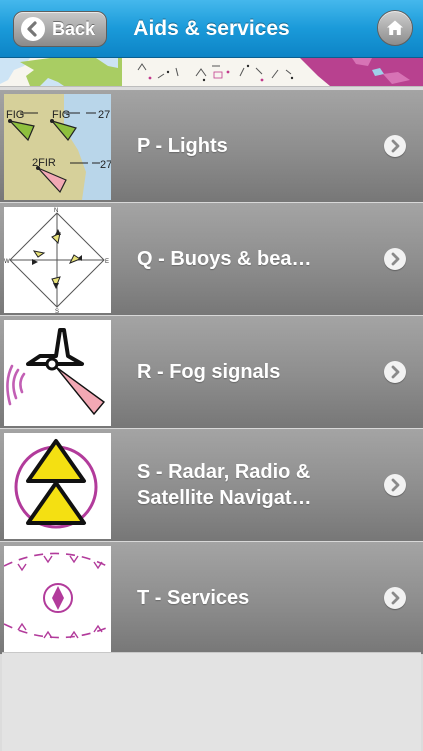 Image resolution: width=423 pixels, height=751 pixels. I want to click on home-button, so click(395, 28).